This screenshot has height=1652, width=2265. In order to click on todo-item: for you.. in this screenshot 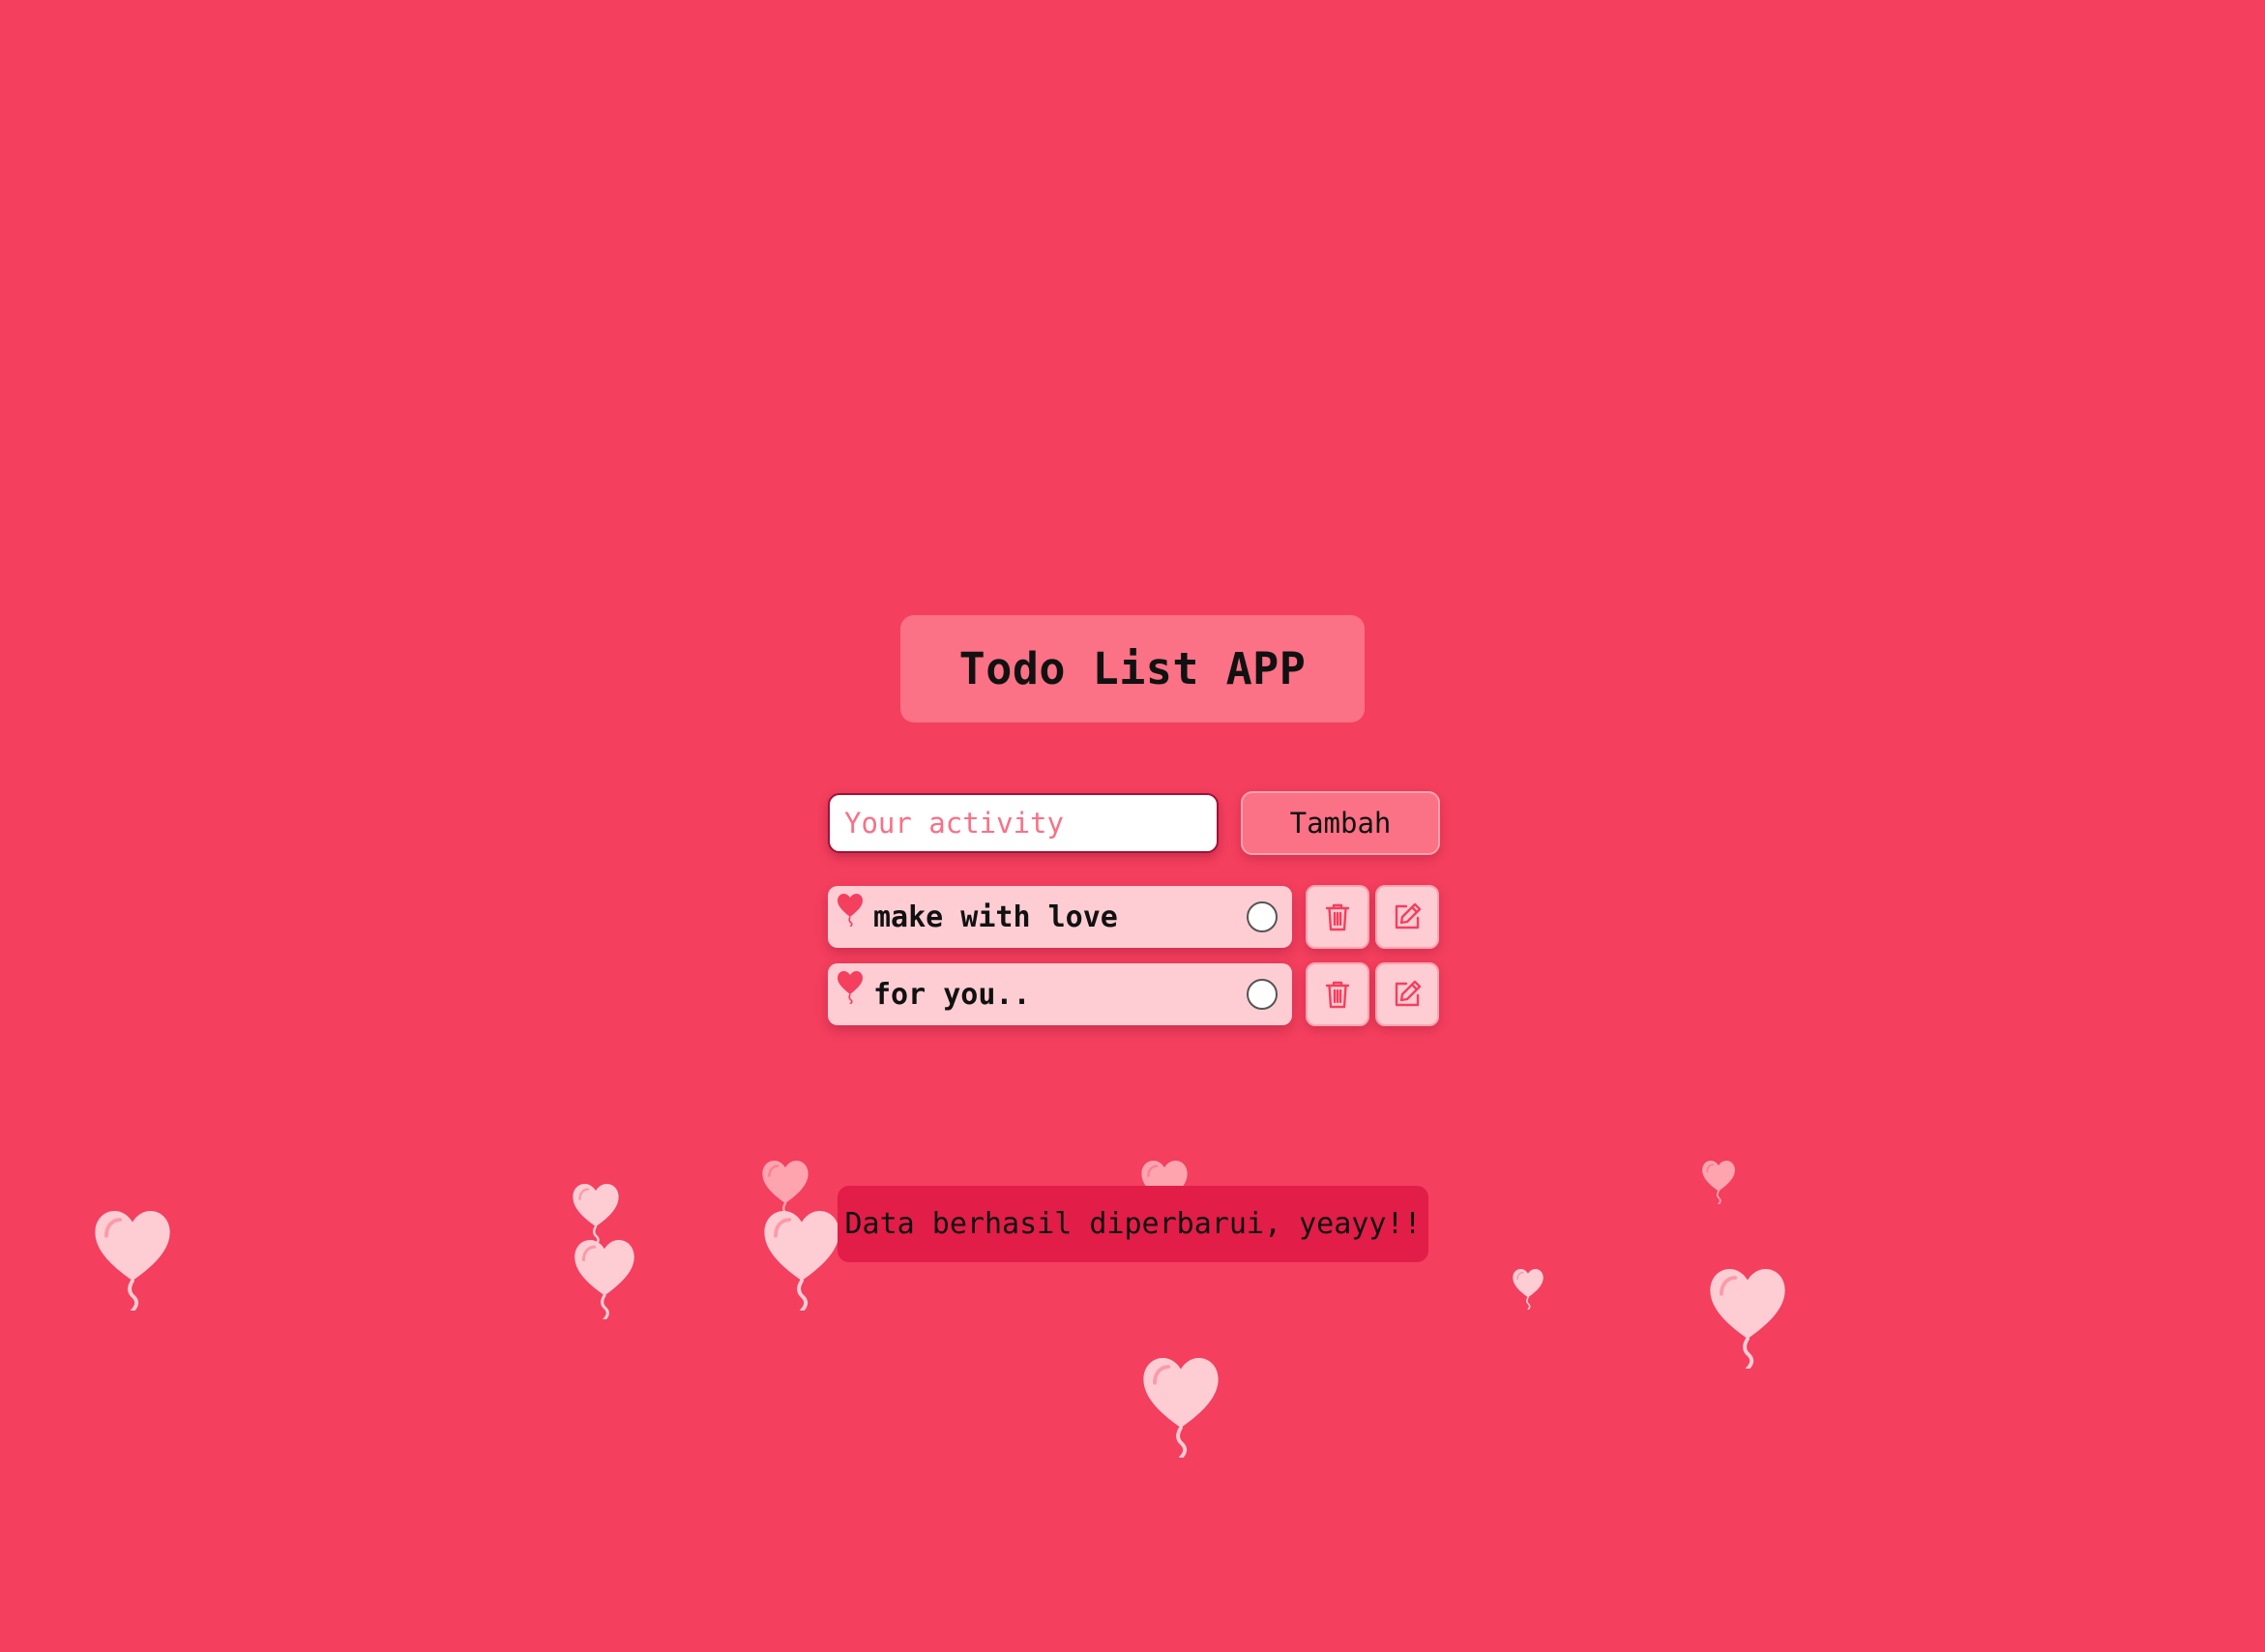, I will do `click(1060, 994)`.